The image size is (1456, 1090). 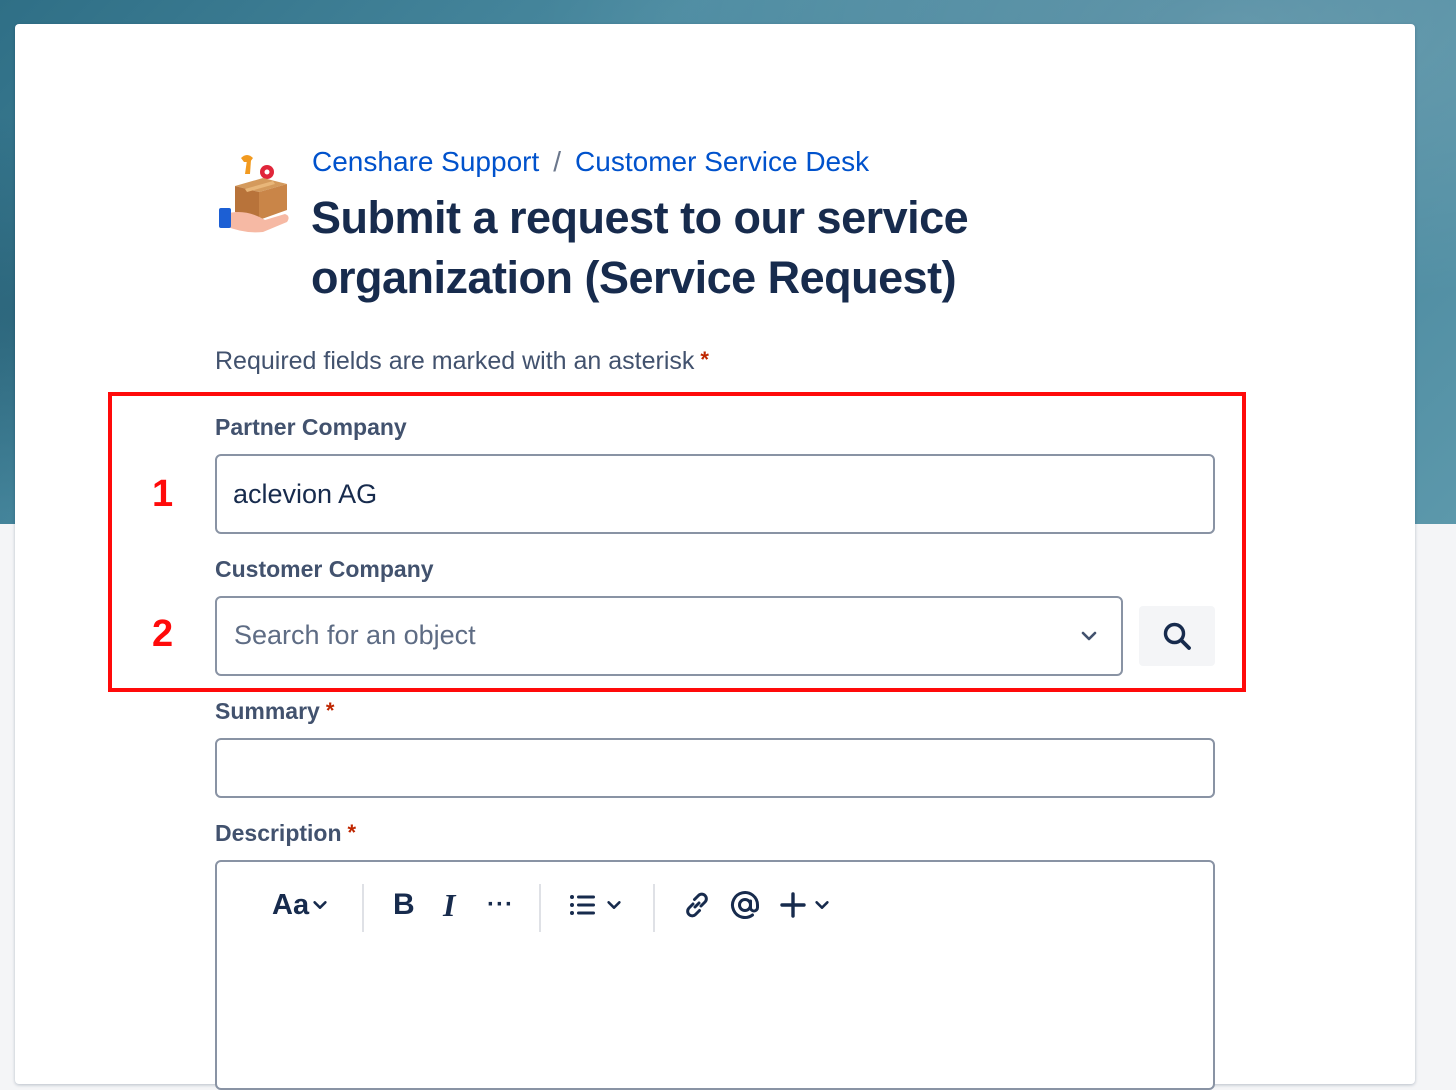 I want to click on link-icon, so click(x=697, y=905).